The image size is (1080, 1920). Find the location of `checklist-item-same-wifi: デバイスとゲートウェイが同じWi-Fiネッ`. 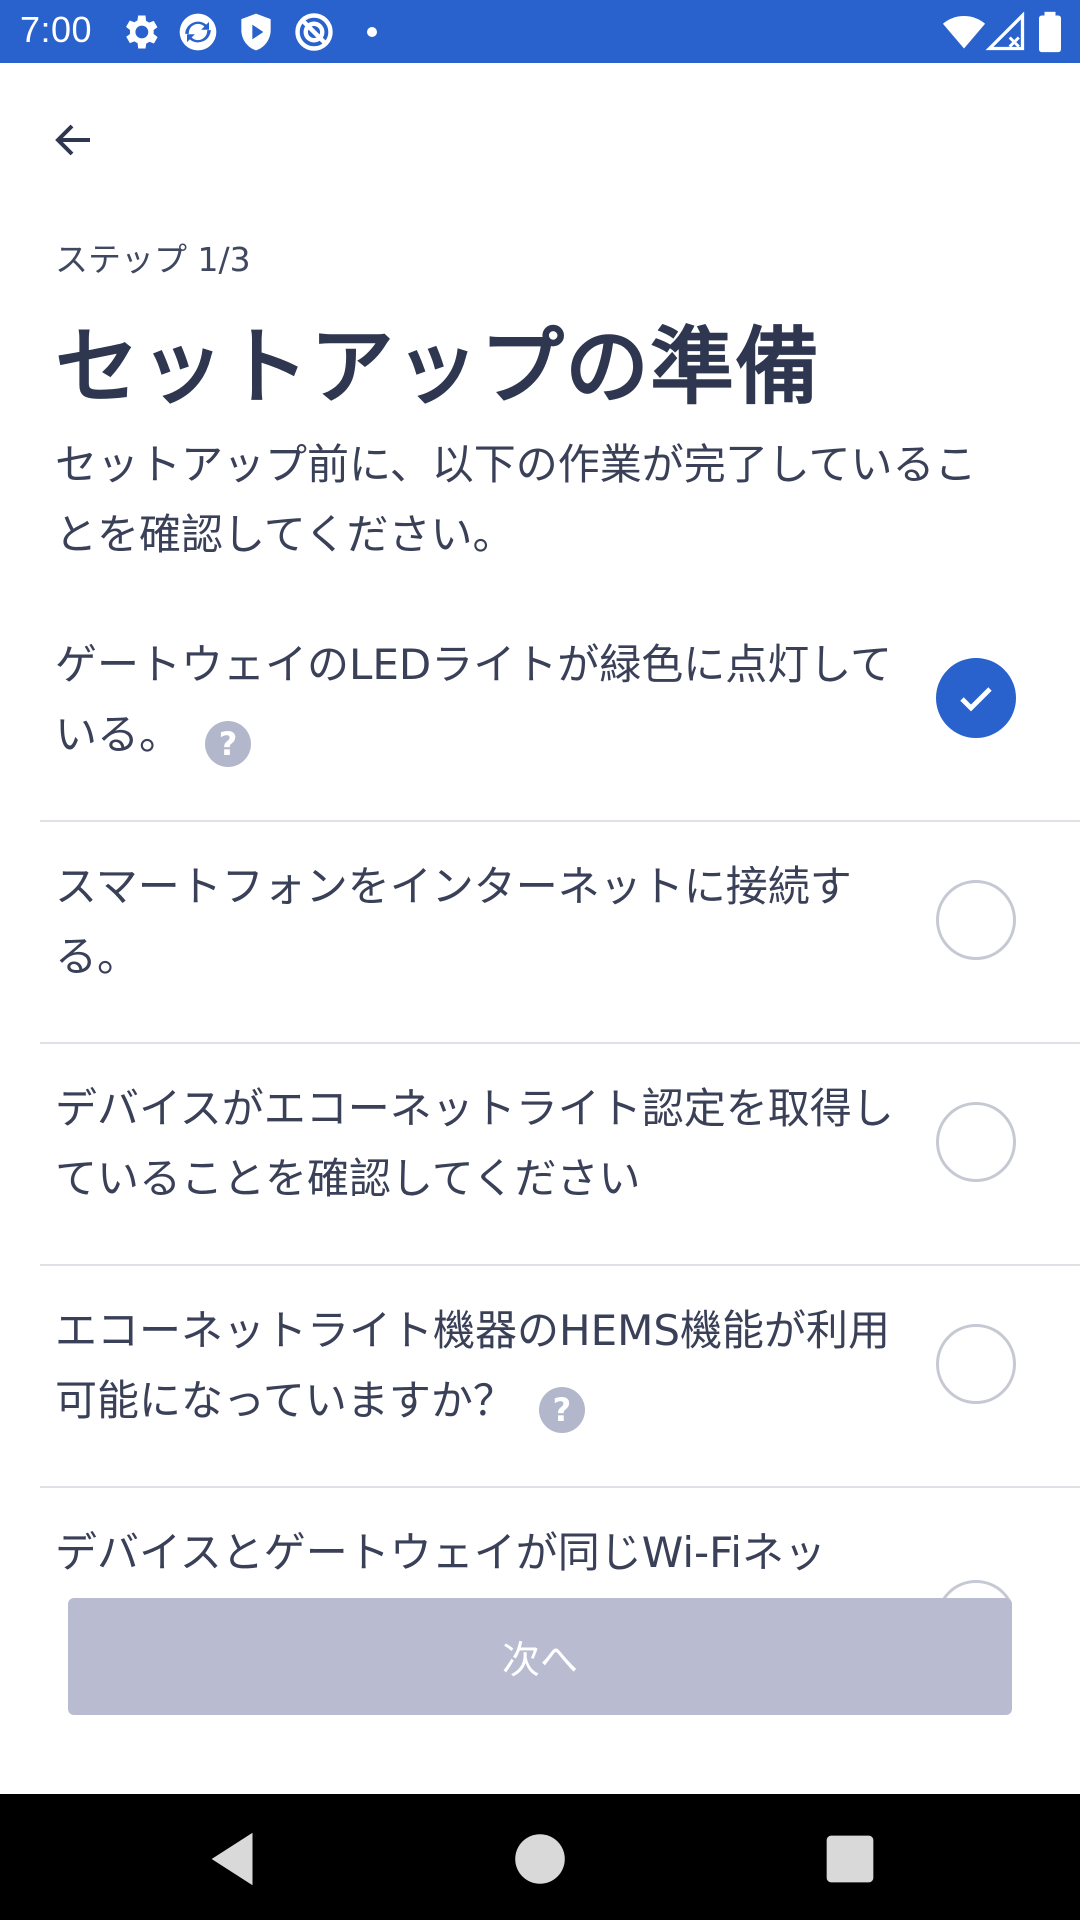

checklist-item-same-wifi: デバイスとゲートウェイが同じWi-Fiネッ is located at coordinates (560, 1544).